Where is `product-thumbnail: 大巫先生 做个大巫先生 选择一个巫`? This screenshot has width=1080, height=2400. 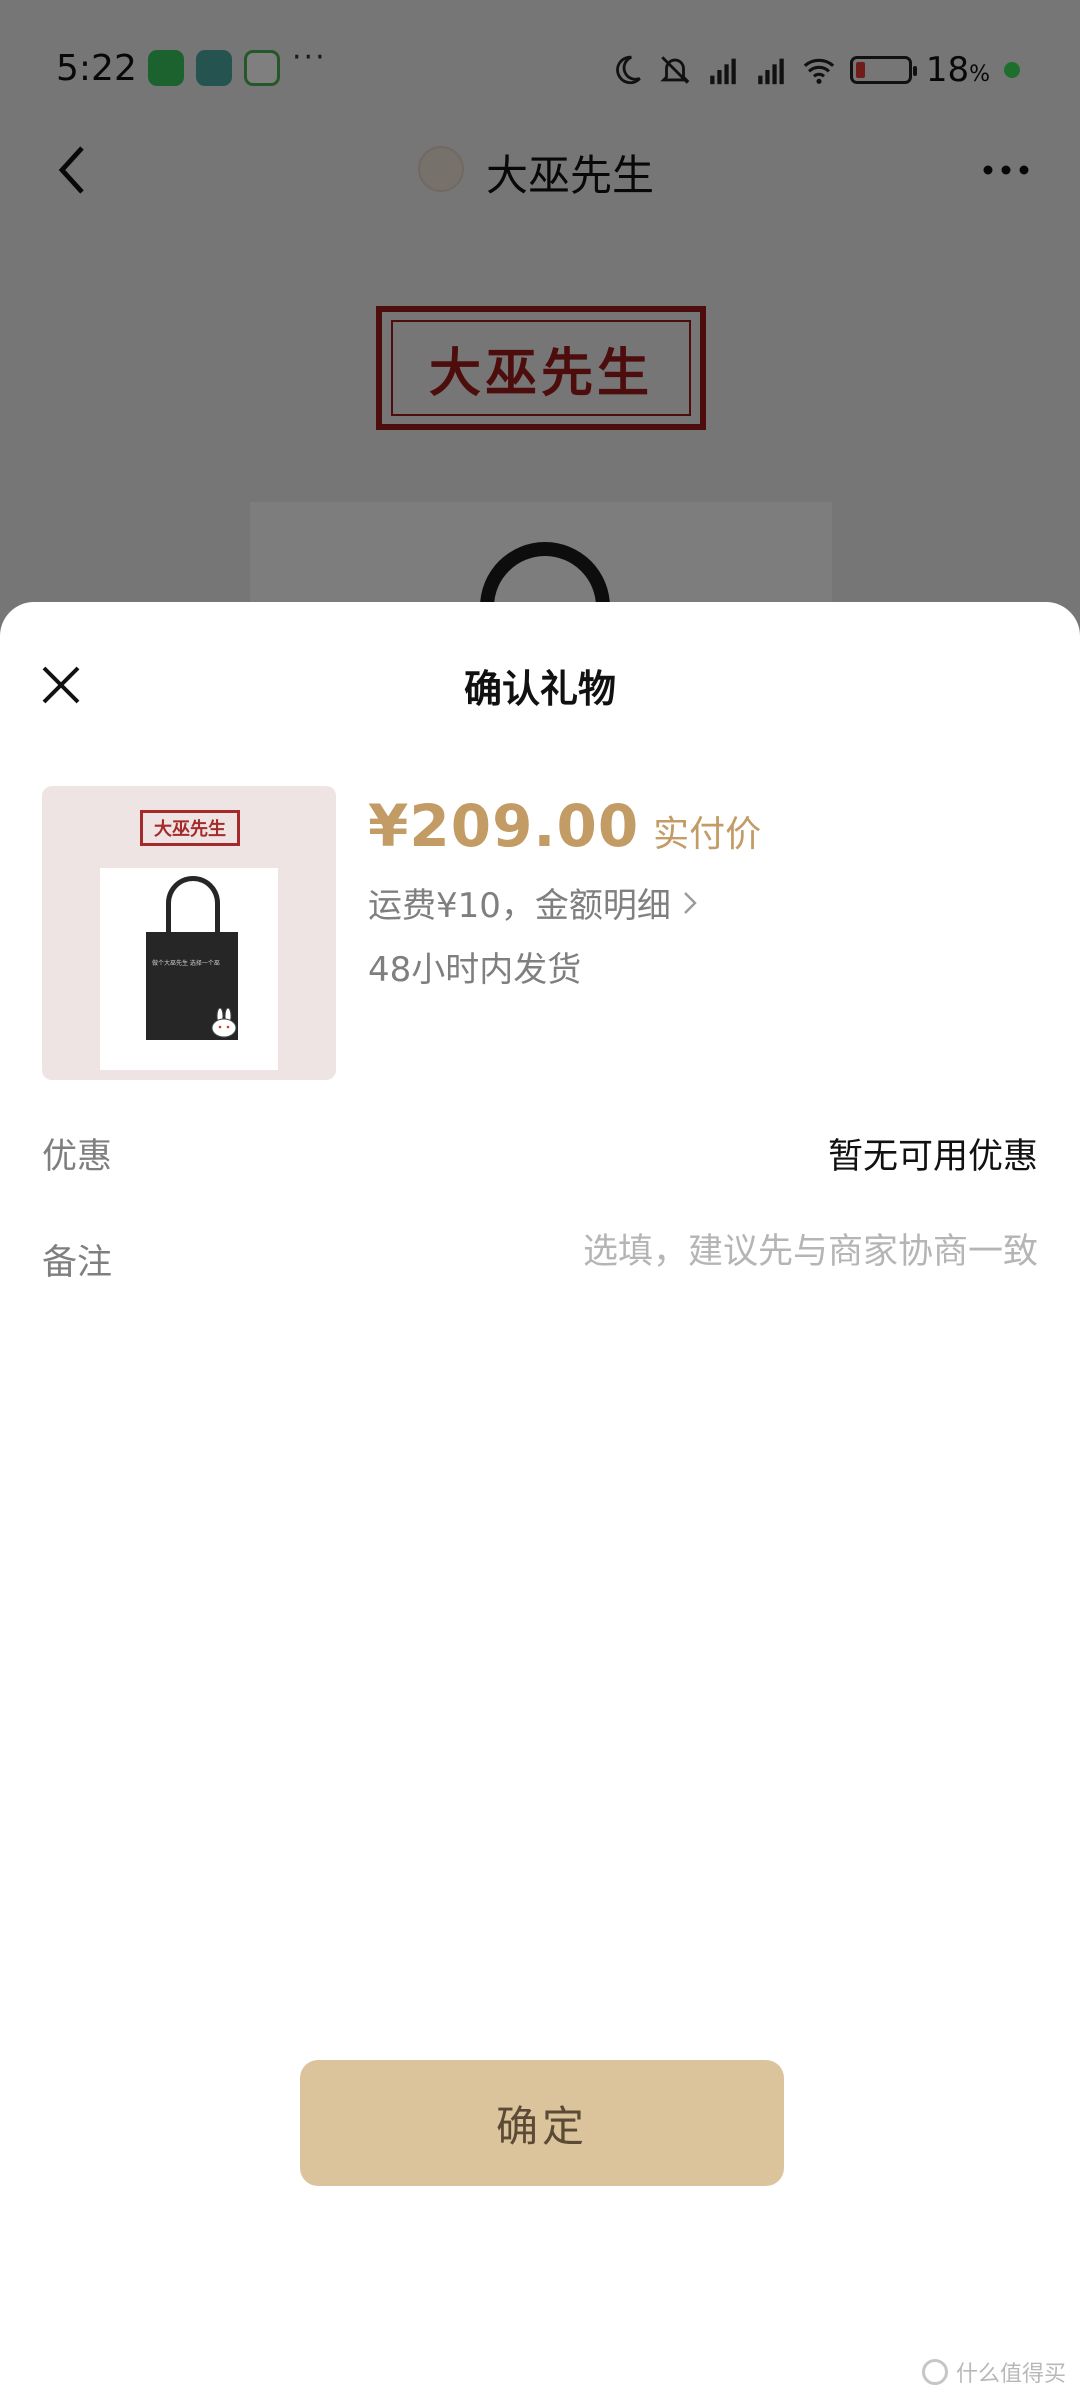
product-thumbnail: 大巫先生 做个大巫先生 选择一个巫 is located at coordinates (189, 933).